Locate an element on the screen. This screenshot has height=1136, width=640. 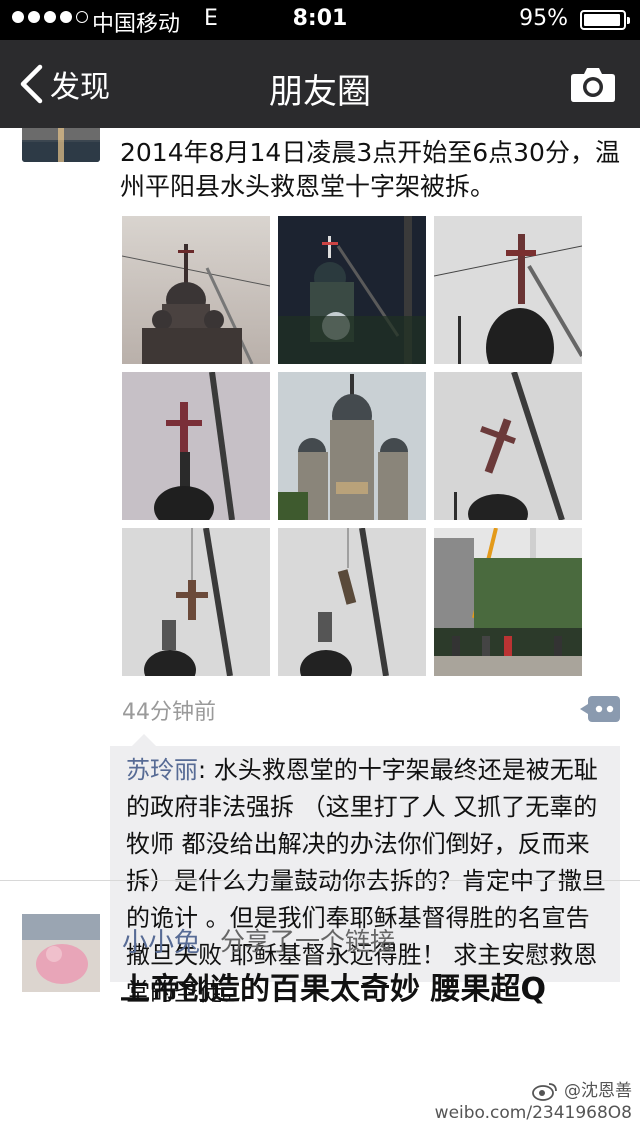
watermark-handle: @沈恩善 is located at coordinates (598, 1091).